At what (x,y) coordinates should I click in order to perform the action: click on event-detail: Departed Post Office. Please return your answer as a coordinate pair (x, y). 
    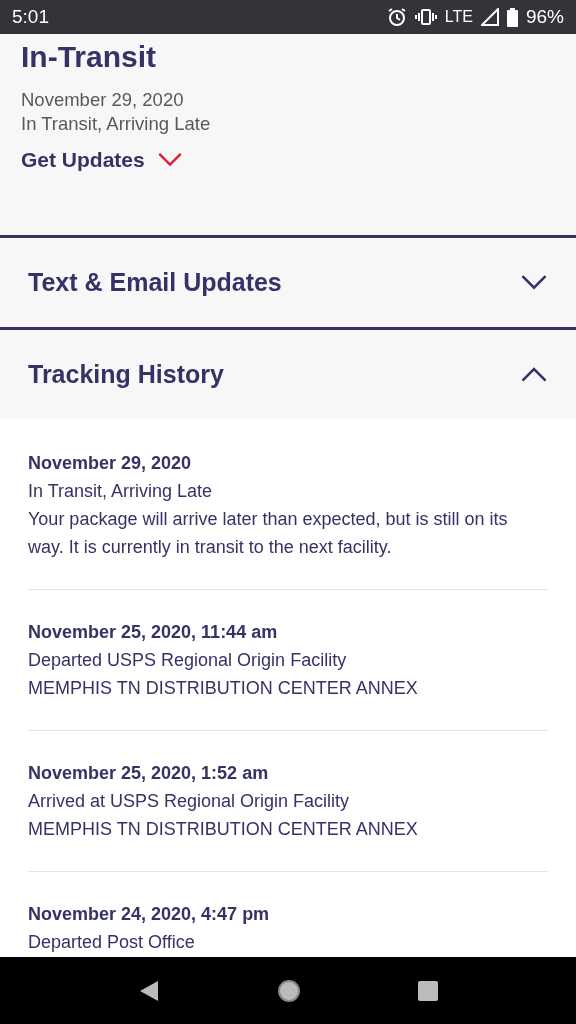
    Looking at the image, I should click on (112, 942).